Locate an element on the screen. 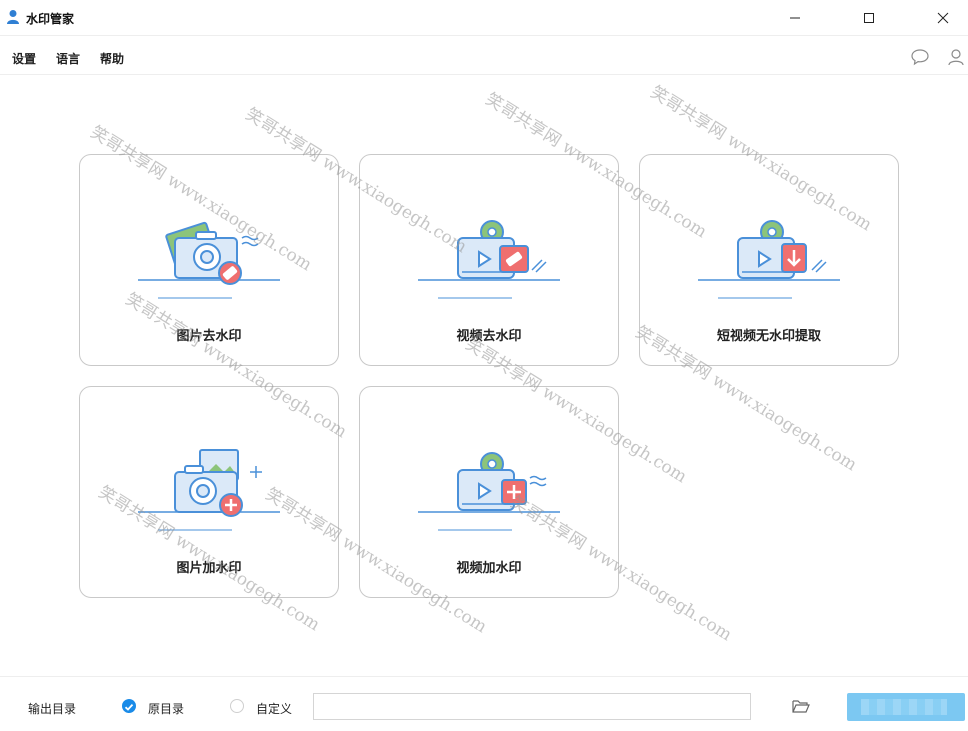 The height and width of the screenshot is (731, 968). output-bar: 输出目录 原目录 自定义 is located at coordinates (484, 703).